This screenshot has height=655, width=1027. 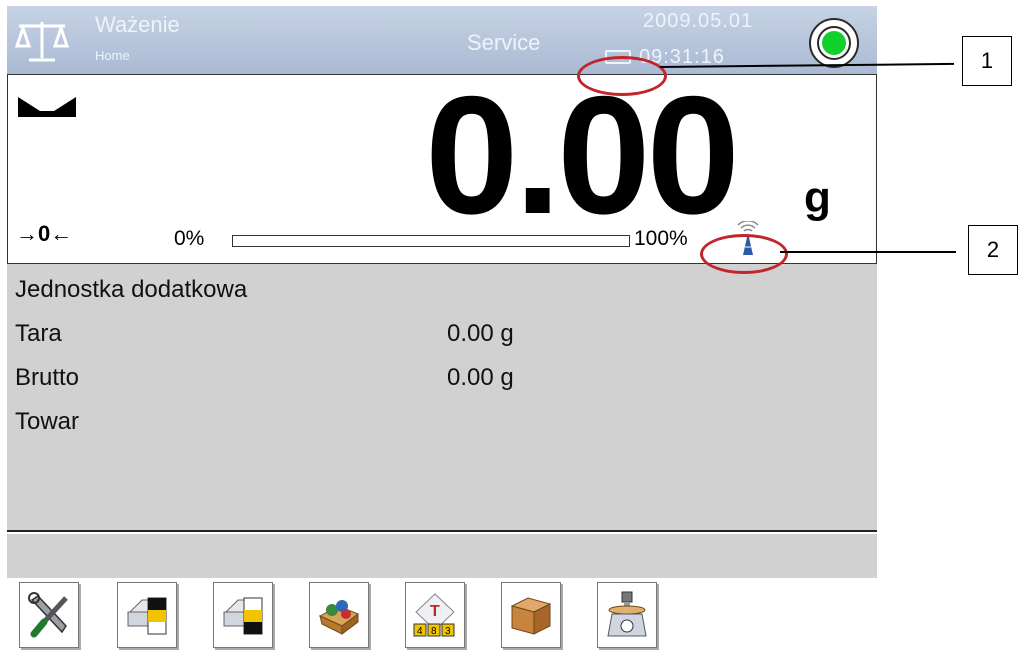 What do you see at coordinates (442, 556) in the screenshot?
I see `message-strip` at bounding box center [442, 556].